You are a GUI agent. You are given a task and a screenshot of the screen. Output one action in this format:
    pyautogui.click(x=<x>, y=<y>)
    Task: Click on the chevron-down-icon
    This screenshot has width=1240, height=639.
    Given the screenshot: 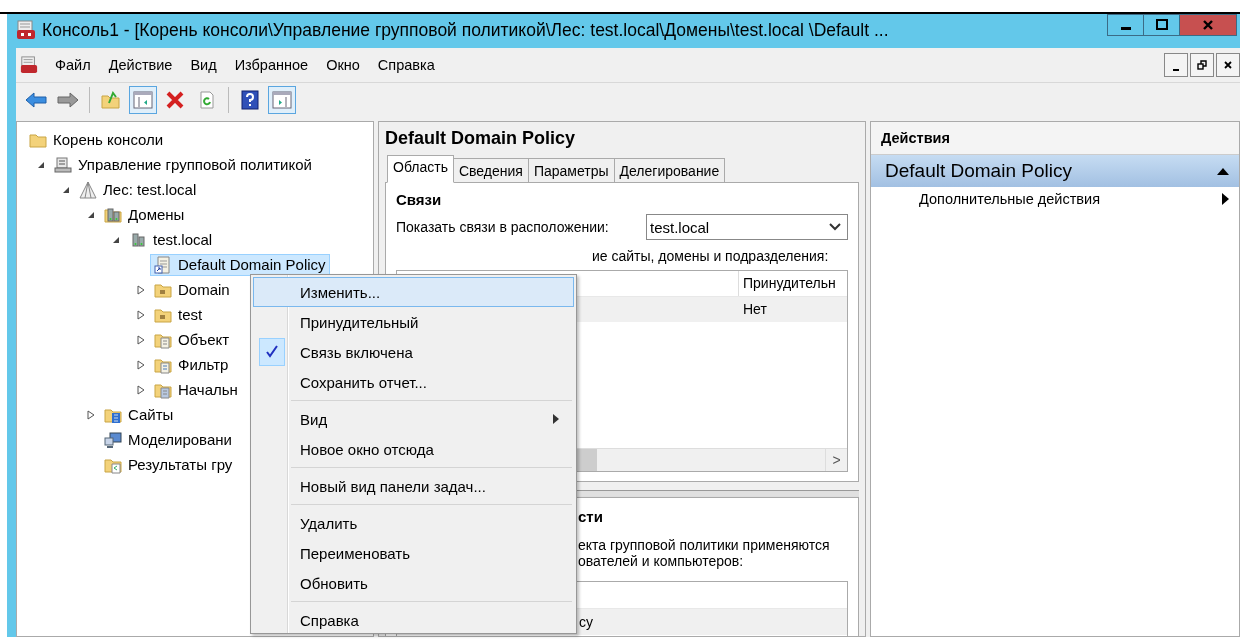 What is the action you would take?
    pyautogui.click(x=835, y=227)
    